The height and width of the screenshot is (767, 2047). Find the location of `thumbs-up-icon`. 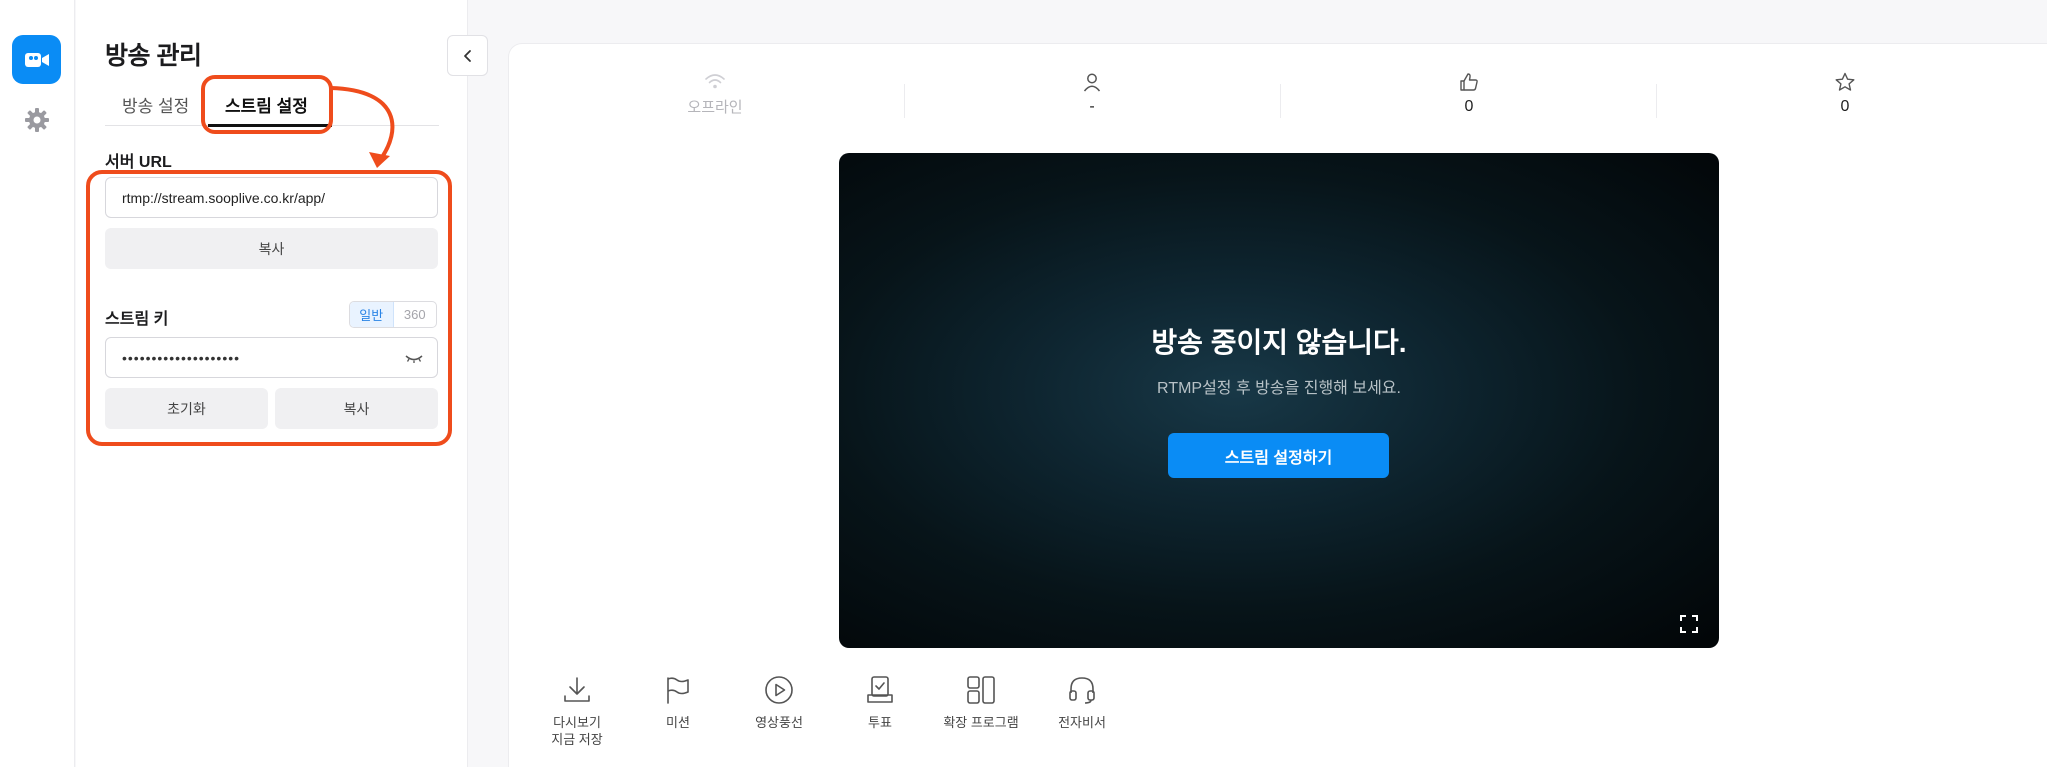

thumbs-up-icon is located at coordinates (1469, 82).